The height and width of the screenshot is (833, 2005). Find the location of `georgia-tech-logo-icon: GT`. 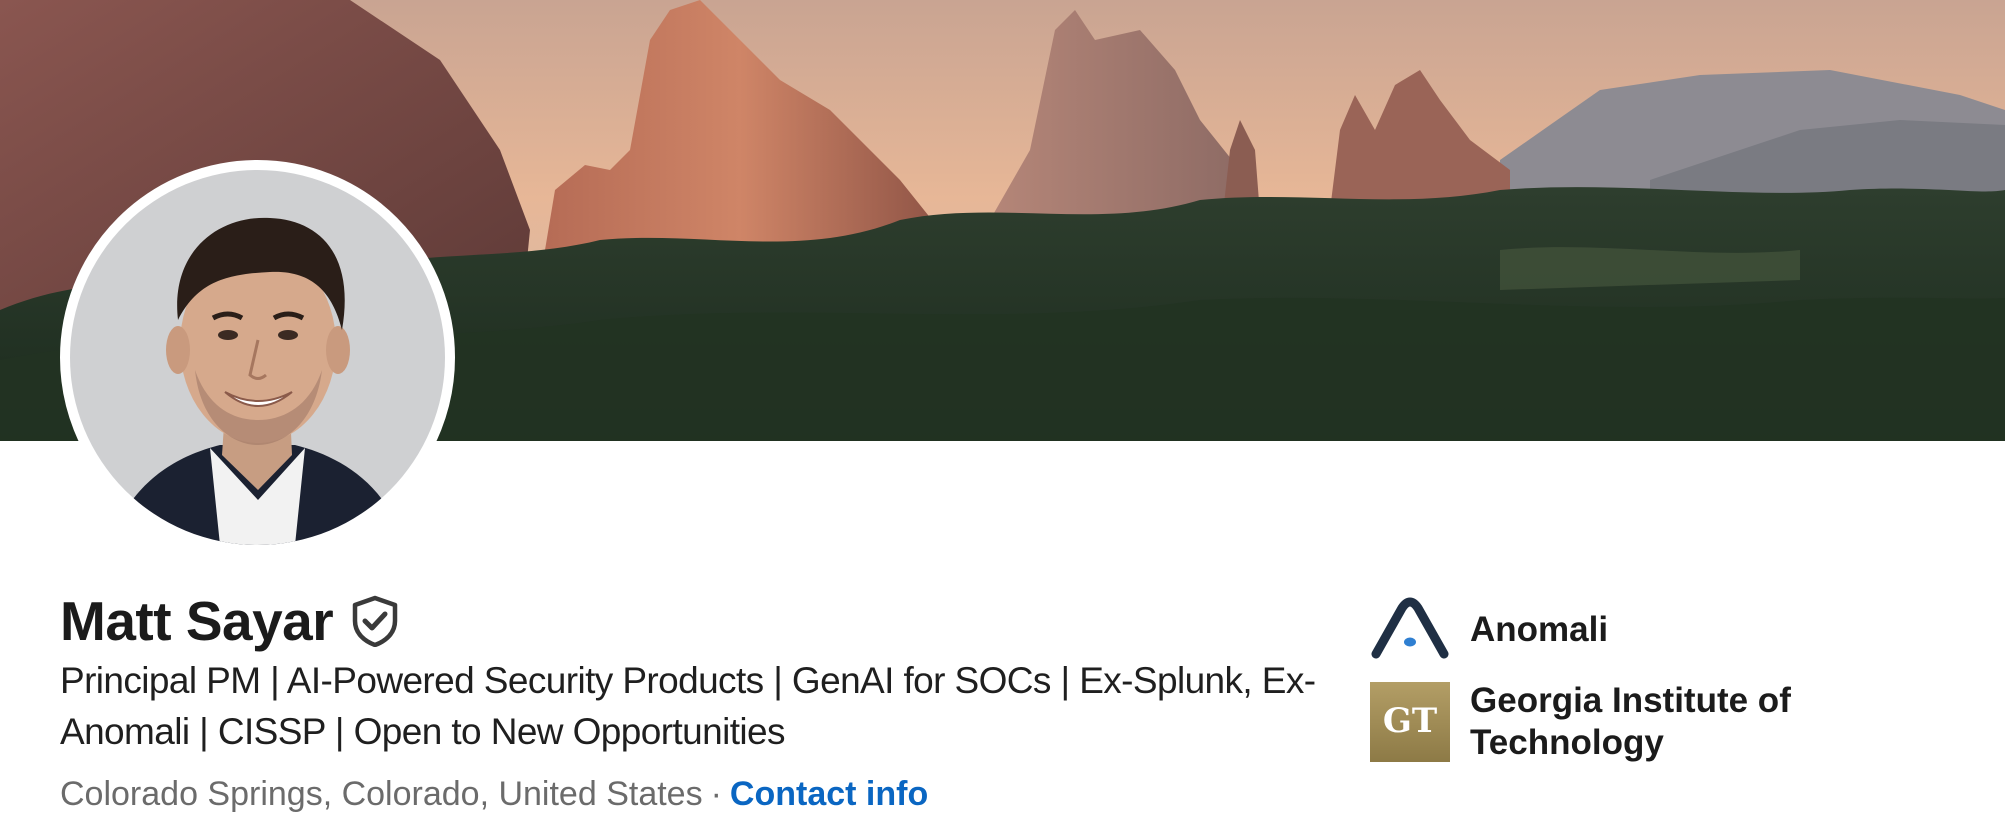

georgia-tech-logo-icon: GT is located at coordinates (1410, 722).